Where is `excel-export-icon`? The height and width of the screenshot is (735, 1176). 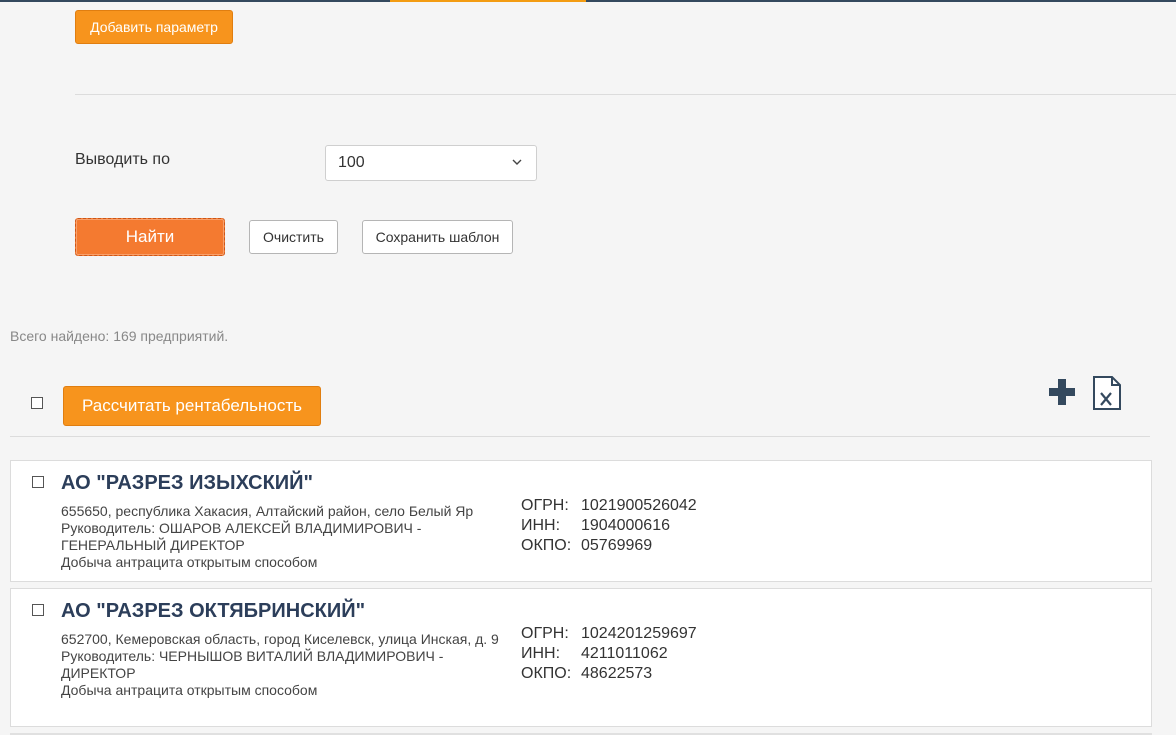
excel-export-icon is located at coordinates (1107, 393).